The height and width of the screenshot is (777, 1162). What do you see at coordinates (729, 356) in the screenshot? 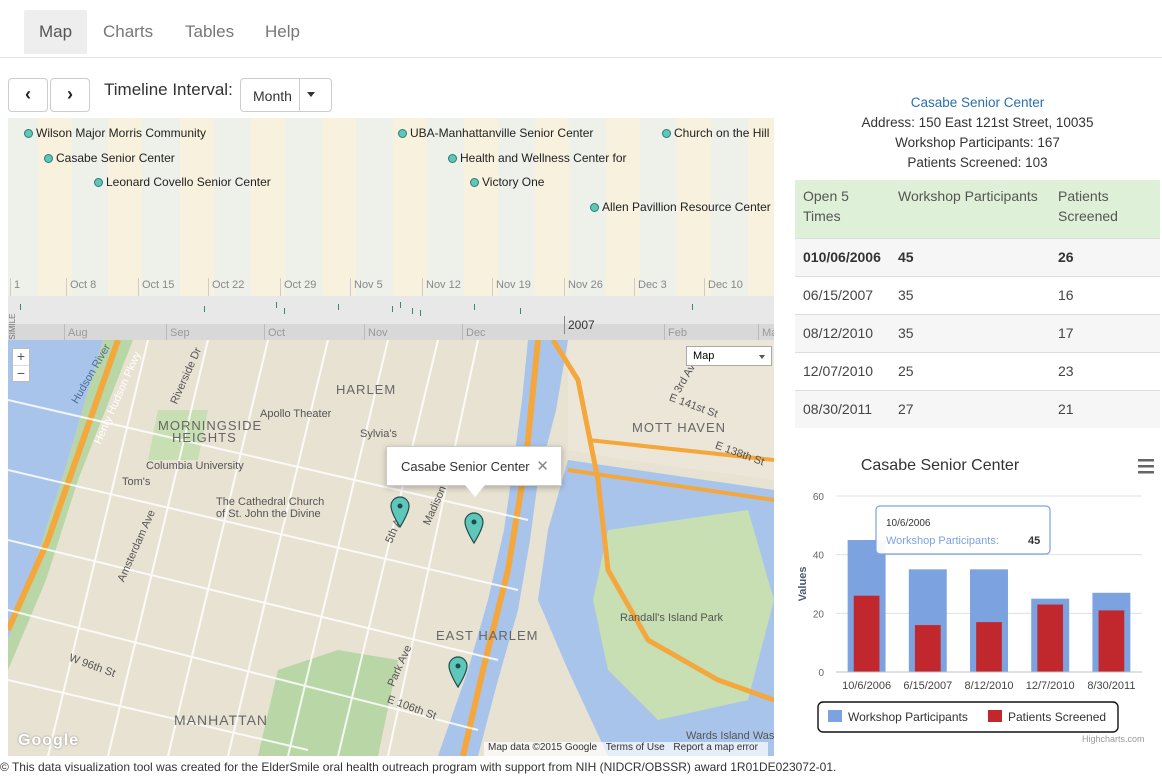
I see `map-type-select: Map` at bounding box center [729, 356].